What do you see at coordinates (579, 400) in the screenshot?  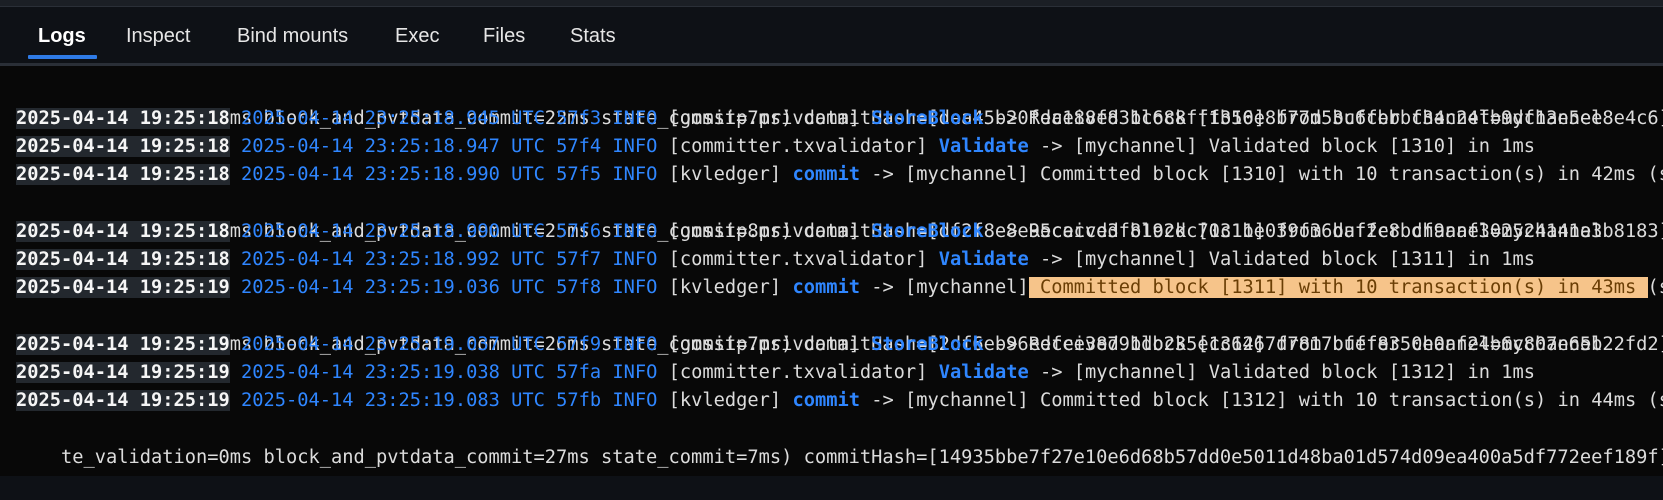 I see `log-id: 57fb` at bounding box center [579, 400].